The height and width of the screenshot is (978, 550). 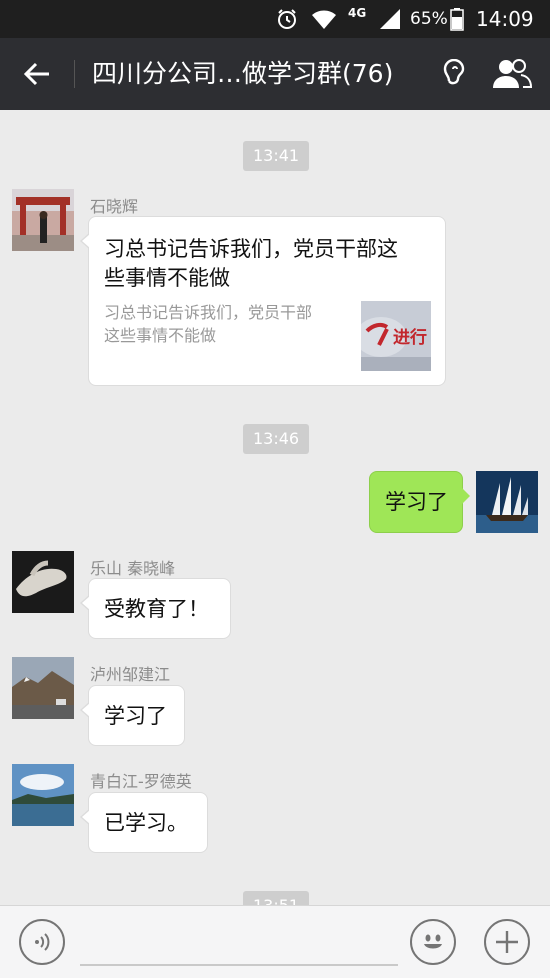 I want to click on group-members-button, so click(x=512, y=74).